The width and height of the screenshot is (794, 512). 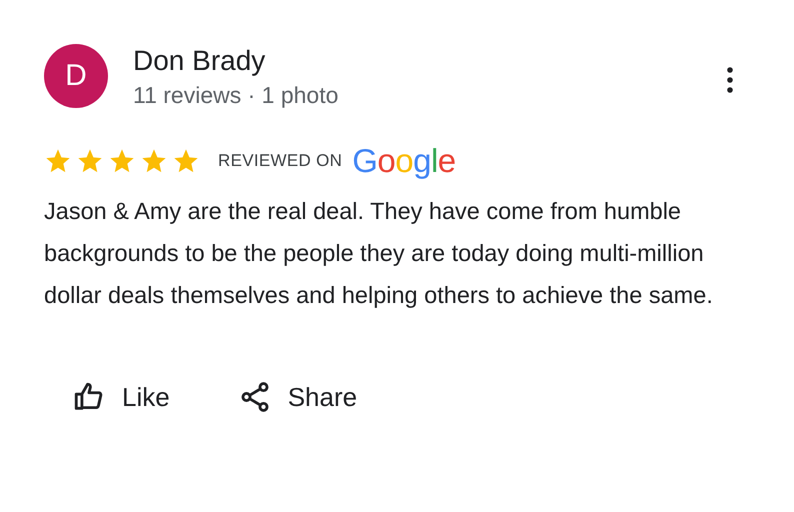 What do you see at coordinates (298, 397) in the screenshot?
I see `share-button: Share` at bounding box center [298, 397].